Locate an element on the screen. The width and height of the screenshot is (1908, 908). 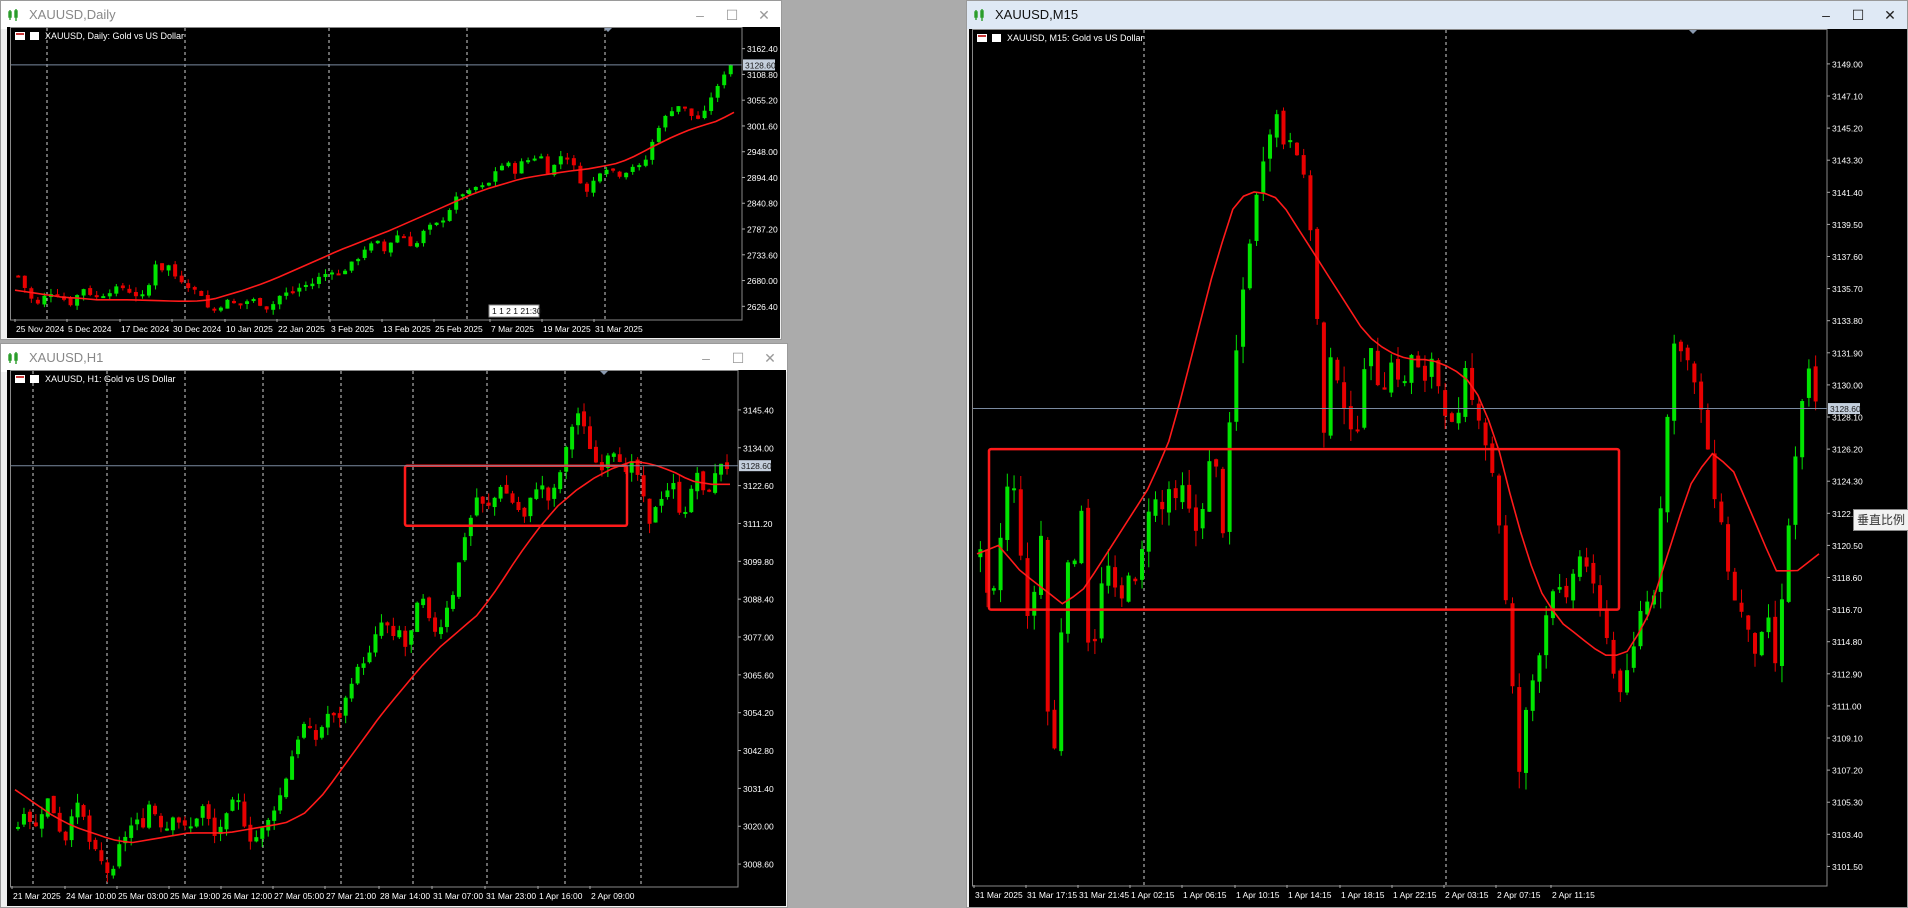
price-axis-label: 3137.60 is located at coordinates (1847, 257).